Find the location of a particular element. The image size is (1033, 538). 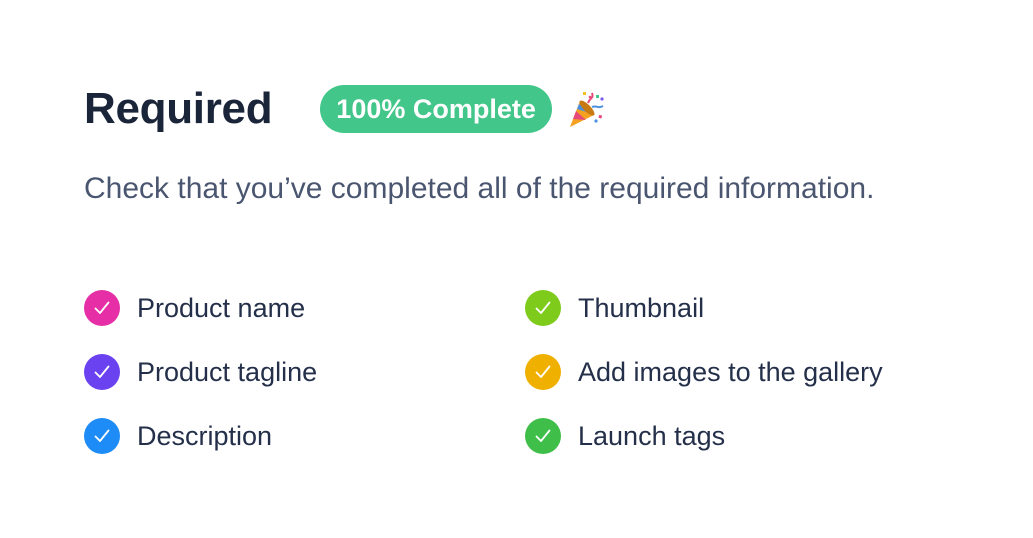

checklist-item: Product name is located at coordinates (304, 308).